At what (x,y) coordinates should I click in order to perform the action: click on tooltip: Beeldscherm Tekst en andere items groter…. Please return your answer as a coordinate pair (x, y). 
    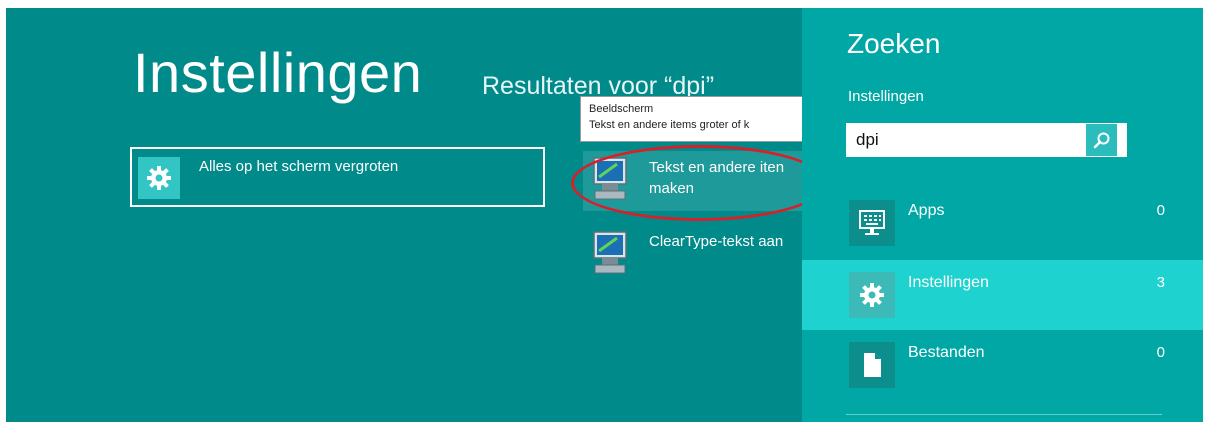
    Looking at the image, I should click on (692, 119).